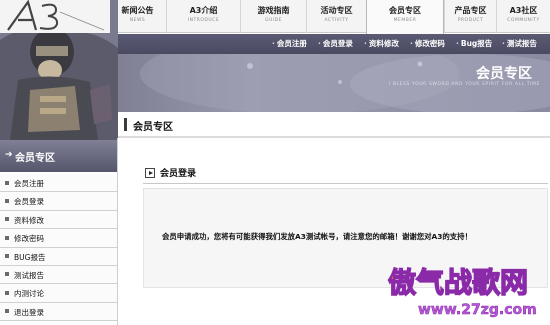 This screenshot has height=325, width=550. I want to click on nav-item-community: A3社区 COMMUNITY, so click(523, 16).